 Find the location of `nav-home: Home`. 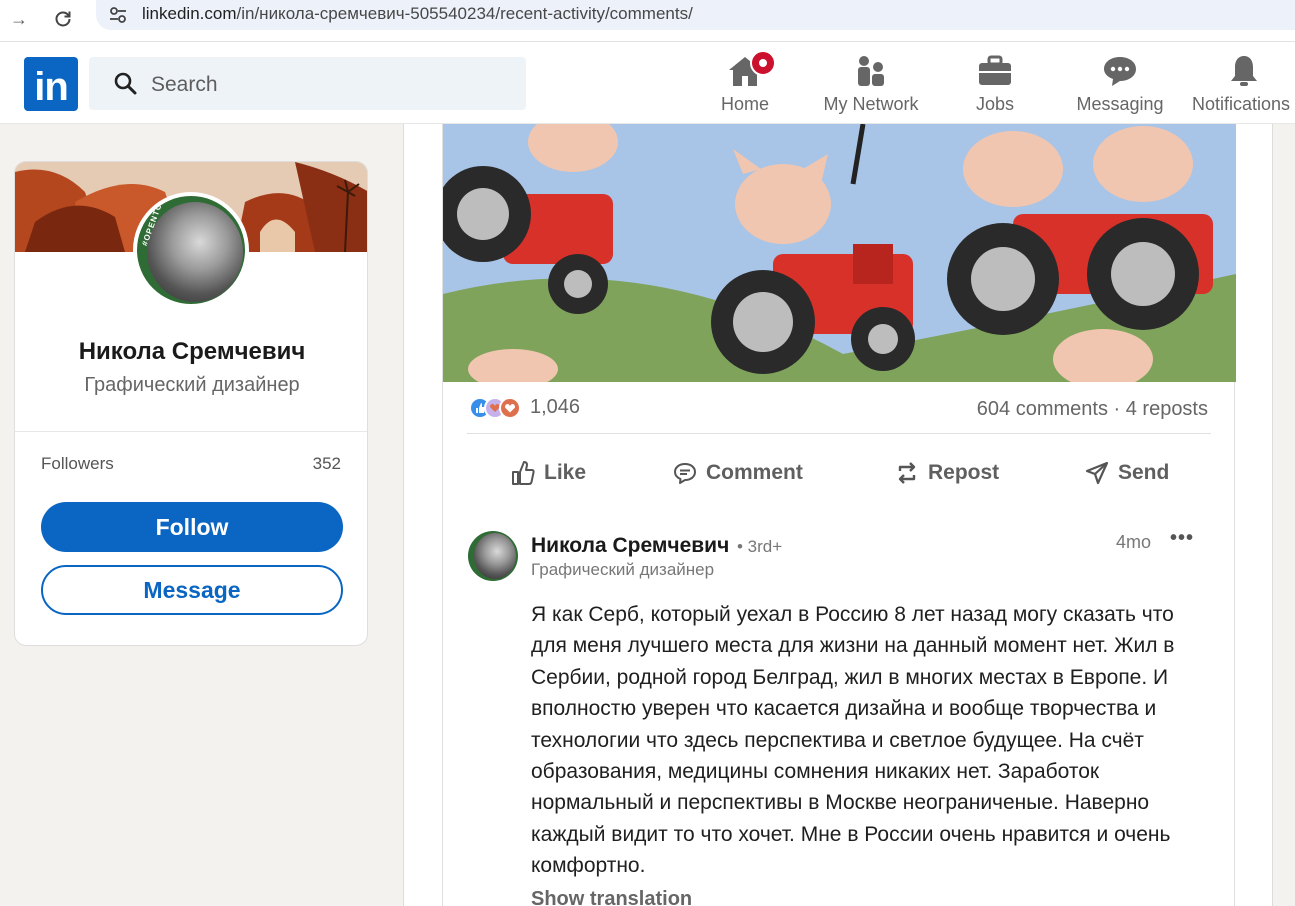

nav-home: Home is located at coordinates (745, 84).